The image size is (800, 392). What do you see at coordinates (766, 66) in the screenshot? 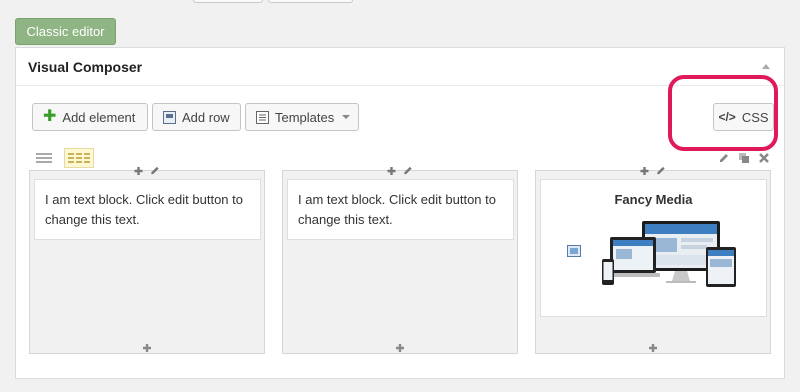
I see `collapse-arrow-icon` at bounding box center [766, 66].